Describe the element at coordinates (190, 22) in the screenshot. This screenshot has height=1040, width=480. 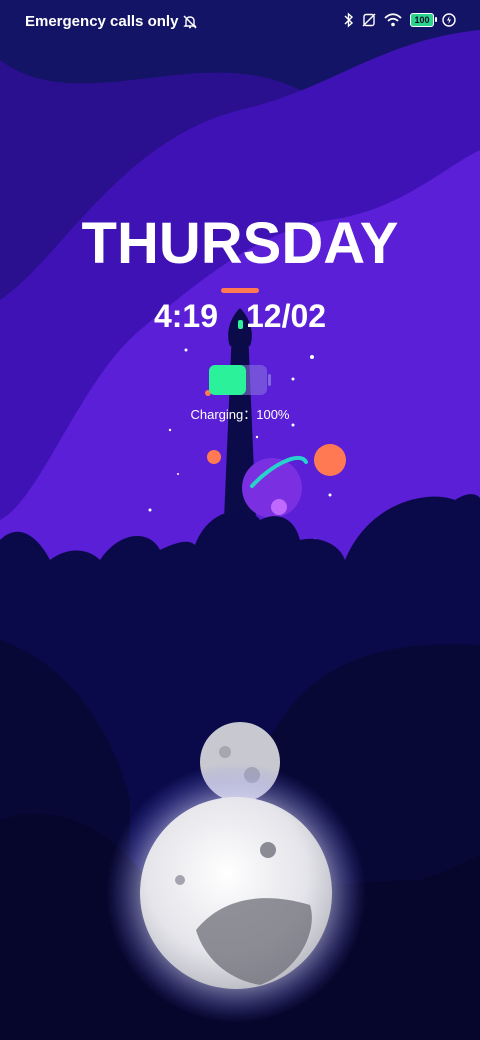
I see `mute-bell-icon` at that location.